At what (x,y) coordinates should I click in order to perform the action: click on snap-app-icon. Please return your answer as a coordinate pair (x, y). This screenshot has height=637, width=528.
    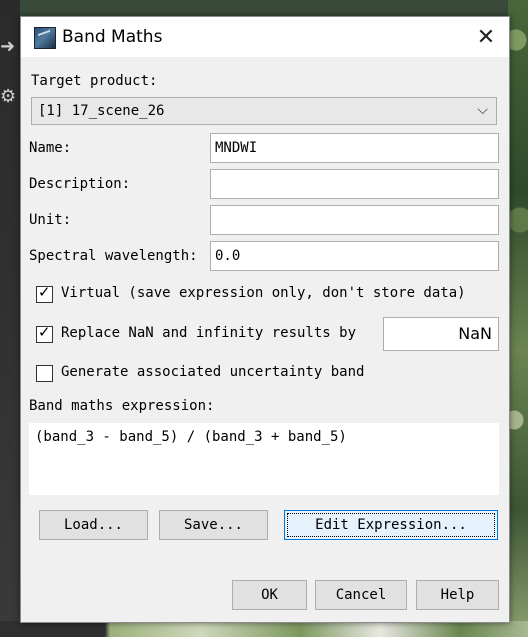
    Looking at the image, I should click on (45, 38).